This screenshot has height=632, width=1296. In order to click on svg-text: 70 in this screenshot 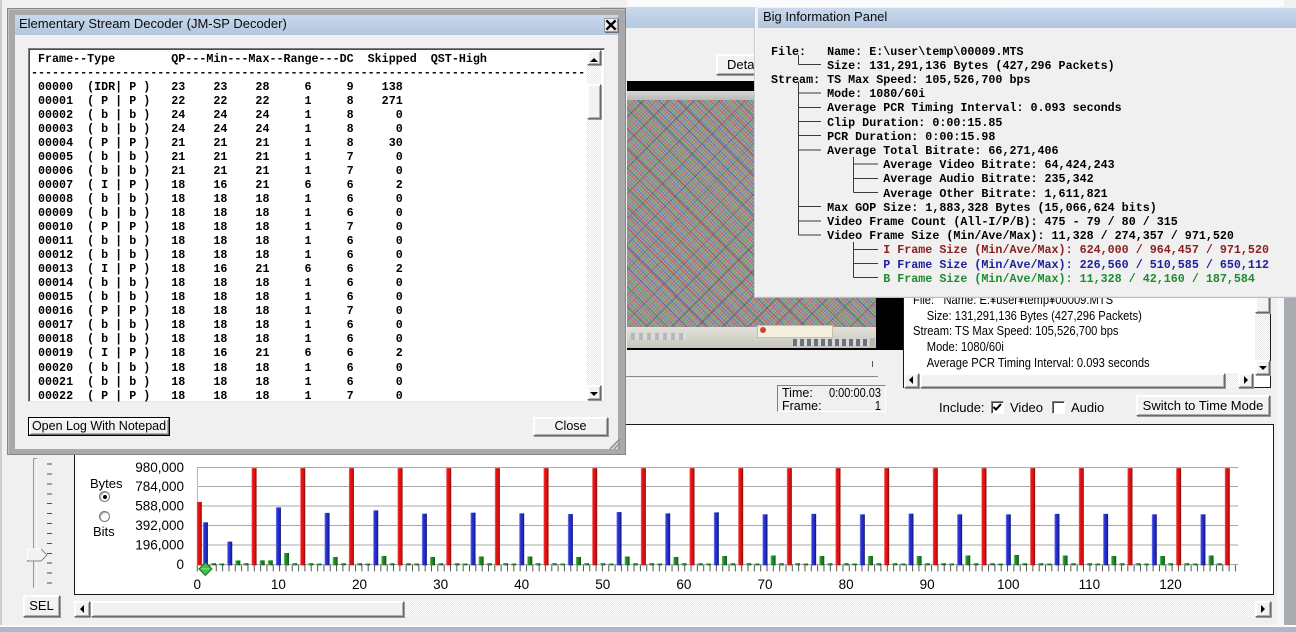, I will do `click(764, 584)`.